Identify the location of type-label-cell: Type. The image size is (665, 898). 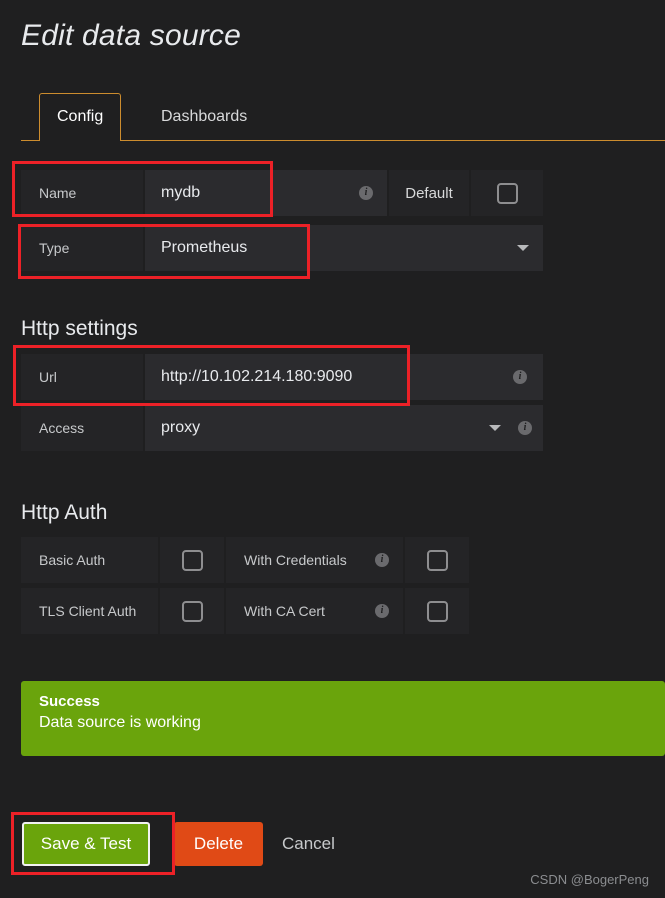
(82, 248).